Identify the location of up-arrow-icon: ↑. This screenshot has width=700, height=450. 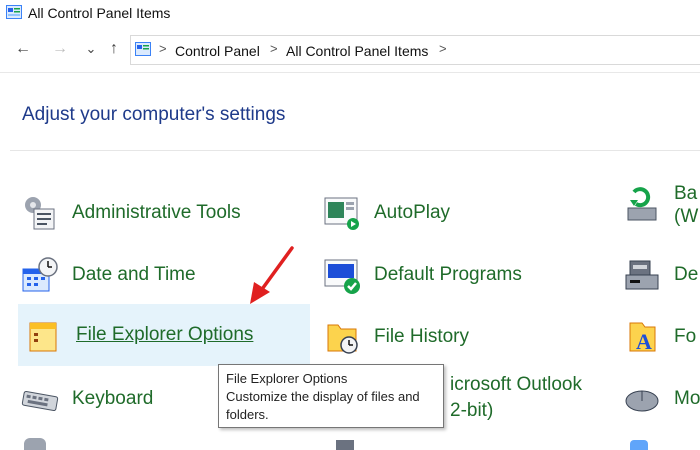
(114, 48).